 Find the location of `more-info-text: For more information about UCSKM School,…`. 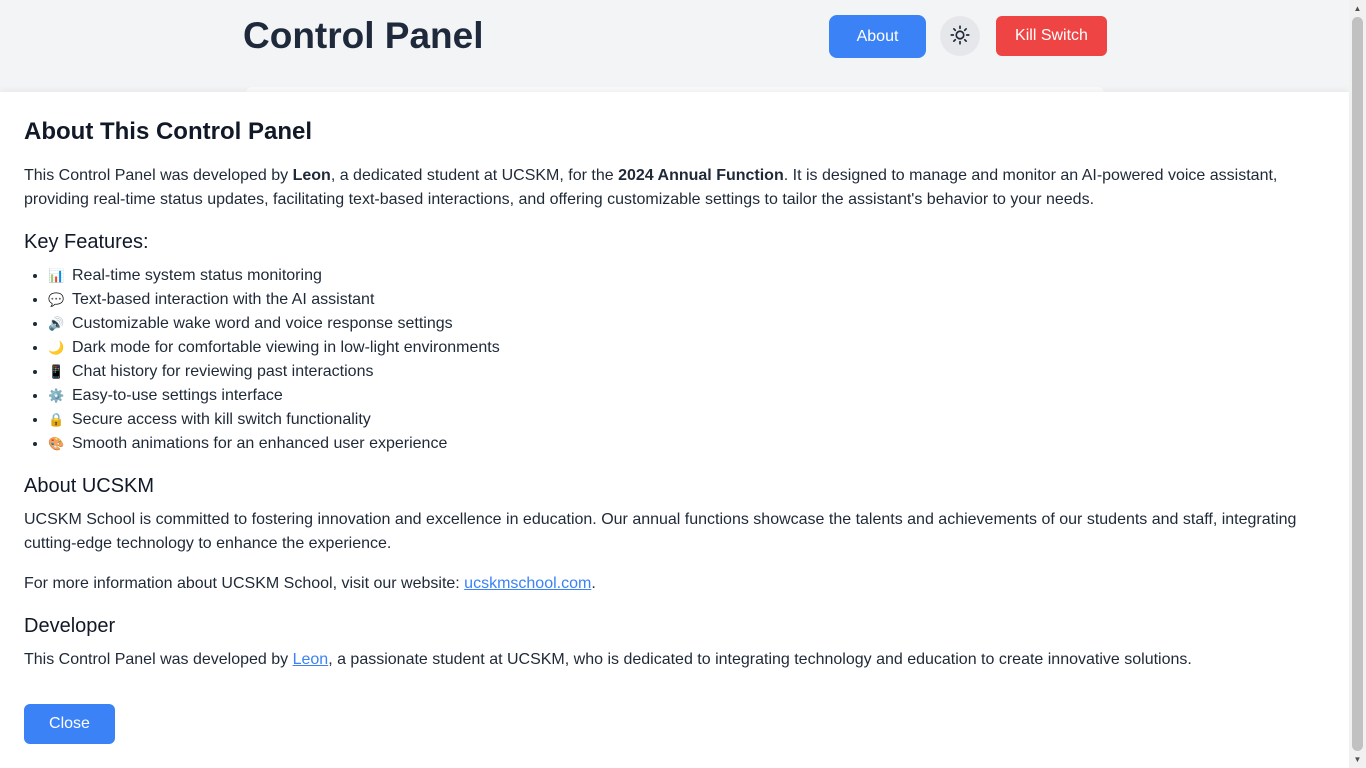

more-info-text: For more information about UCSKM School,… is located at coordinates (244, 583).